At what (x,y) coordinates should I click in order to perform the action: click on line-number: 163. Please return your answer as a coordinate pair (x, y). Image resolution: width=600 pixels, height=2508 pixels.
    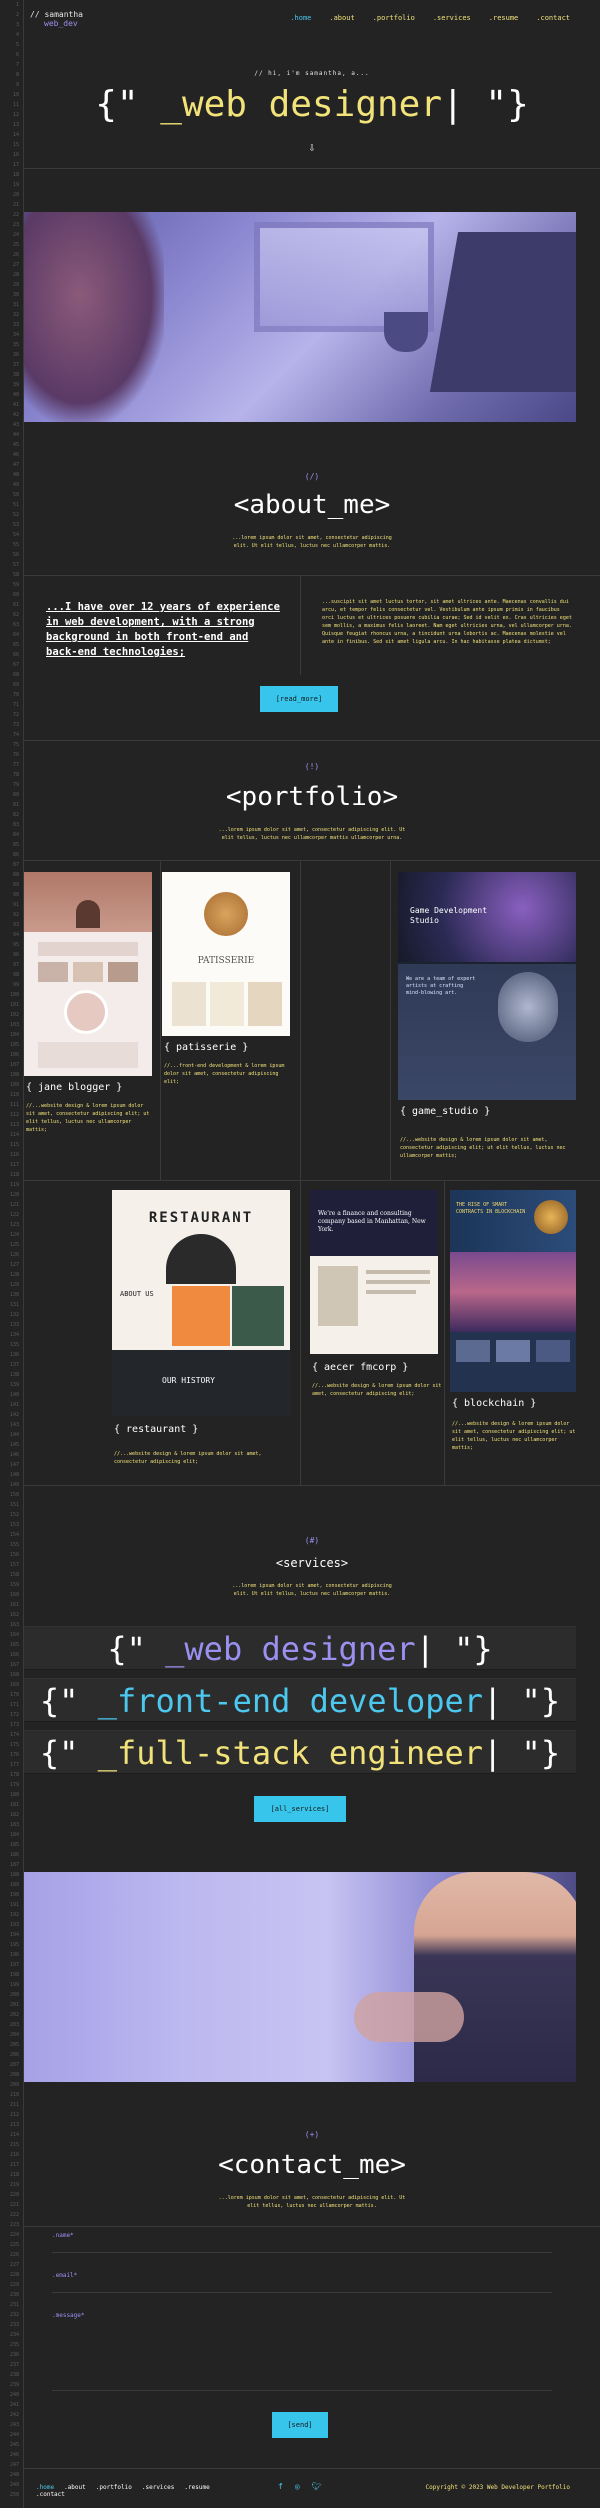
    Looking at the image, I should click on (14, 1625).